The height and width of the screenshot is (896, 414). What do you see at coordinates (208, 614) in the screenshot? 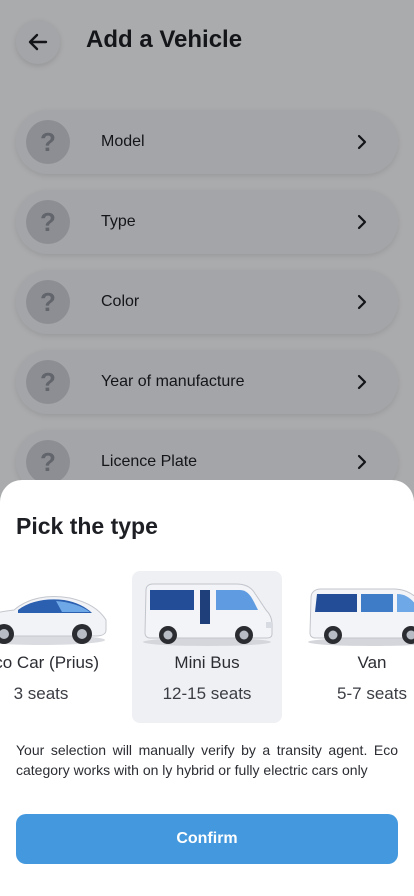
I see `mini-bus-image` at bounding box center [208, 614].